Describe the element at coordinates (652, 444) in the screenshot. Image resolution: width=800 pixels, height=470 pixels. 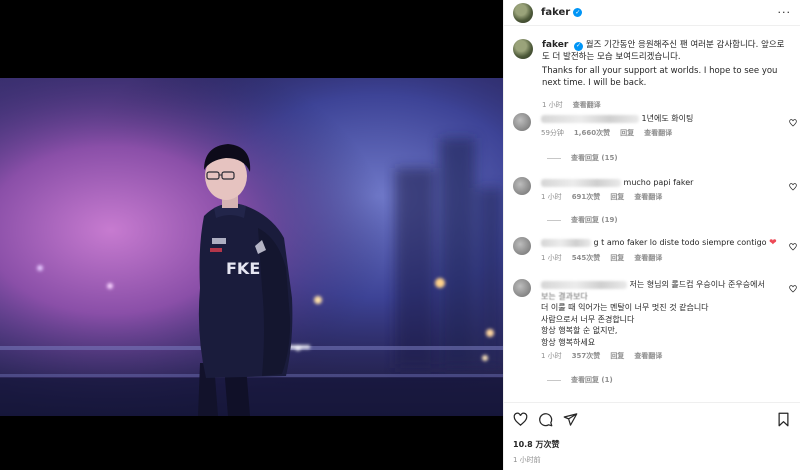
I see `like-count: 10.8 万次赞` at that location.